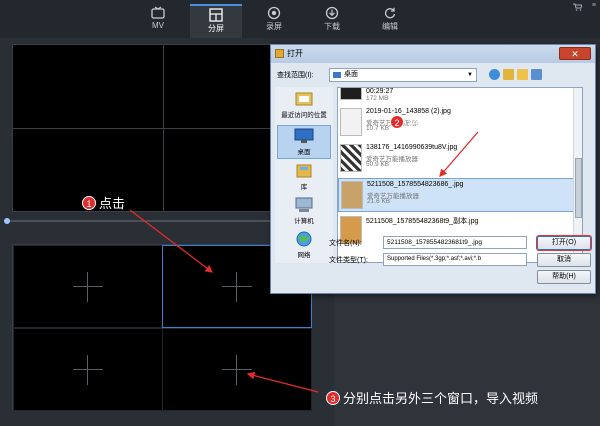 The height and width of the screenshot is (426, 600). I want to click on place-label: 桌面, so click(304, 152).